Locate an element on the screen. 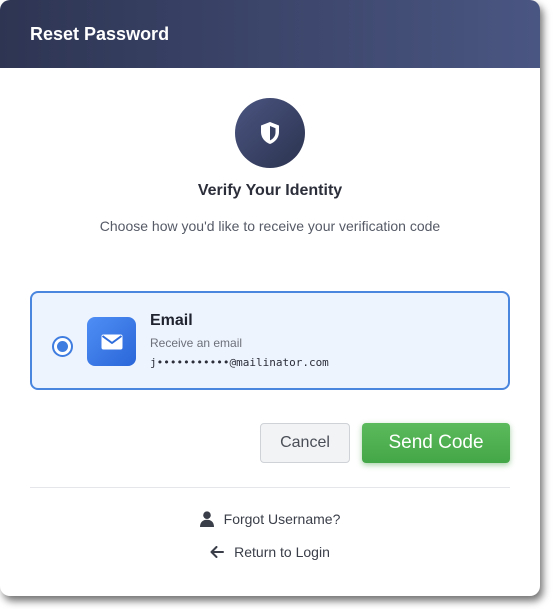  cancel-button: Cancel is located at coordinates (305, 443).